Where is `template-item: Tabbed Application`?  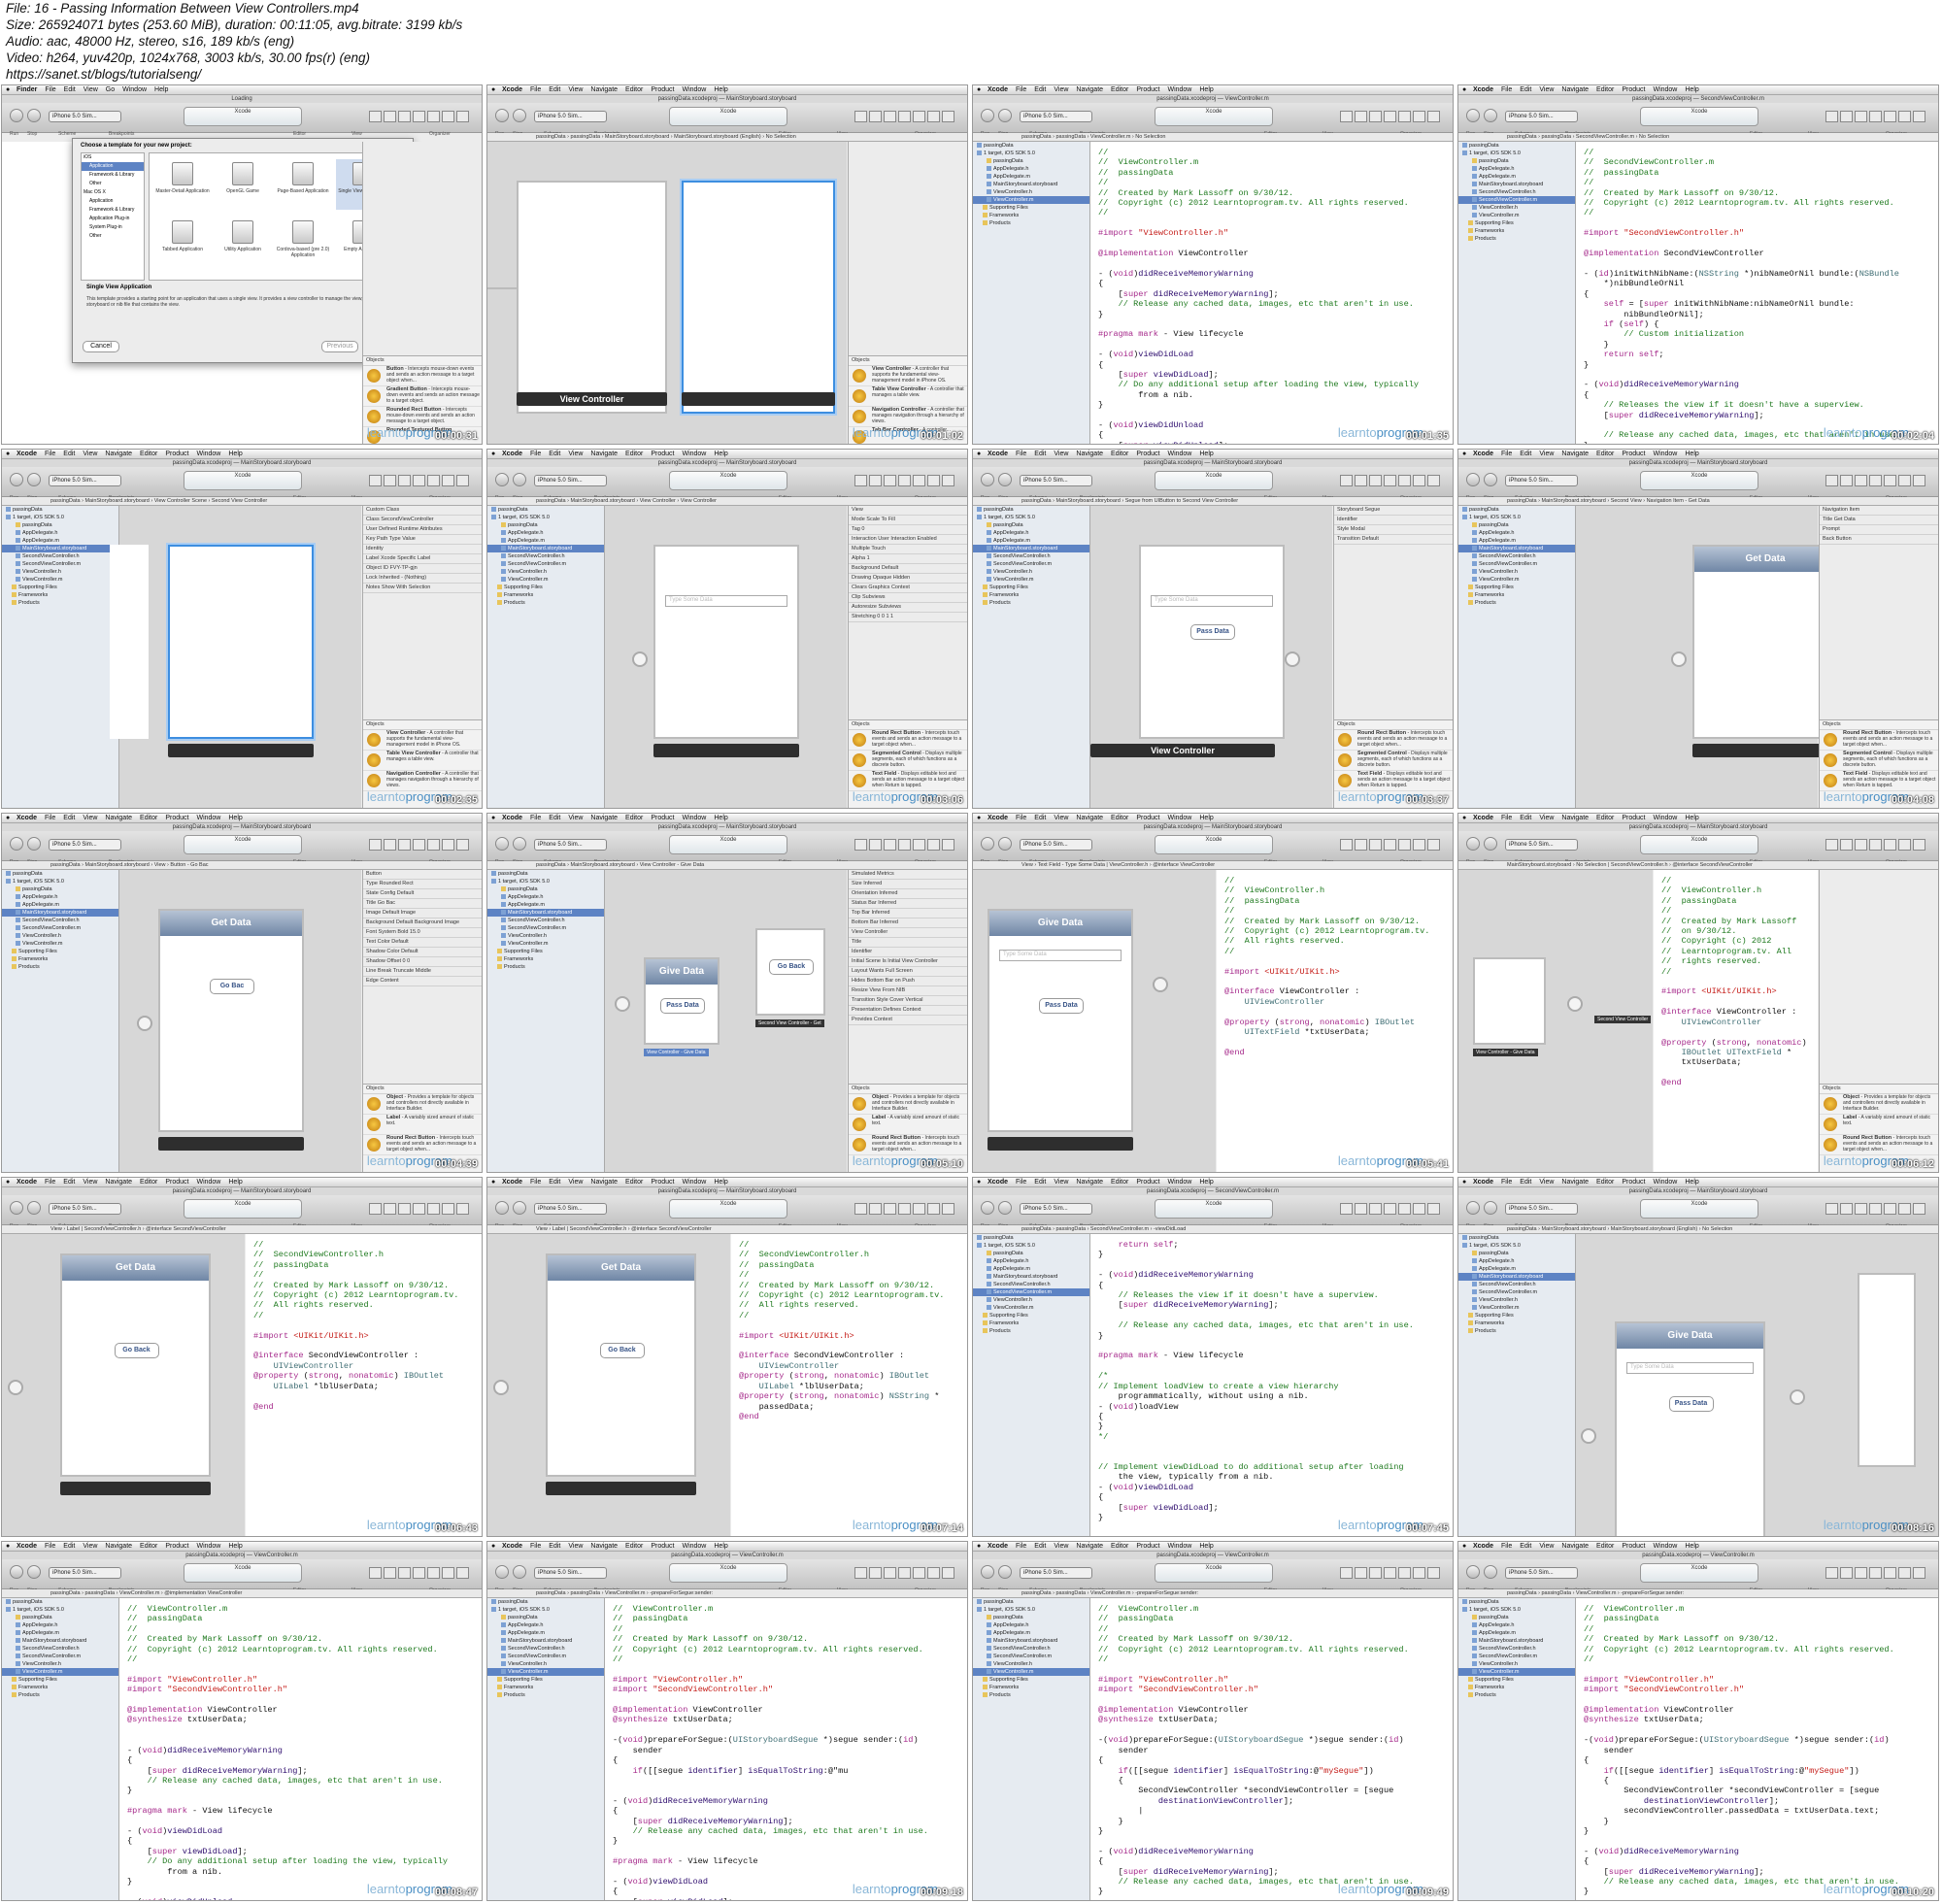 template-item: Tabbed Application is located at coordinates (182, 242).